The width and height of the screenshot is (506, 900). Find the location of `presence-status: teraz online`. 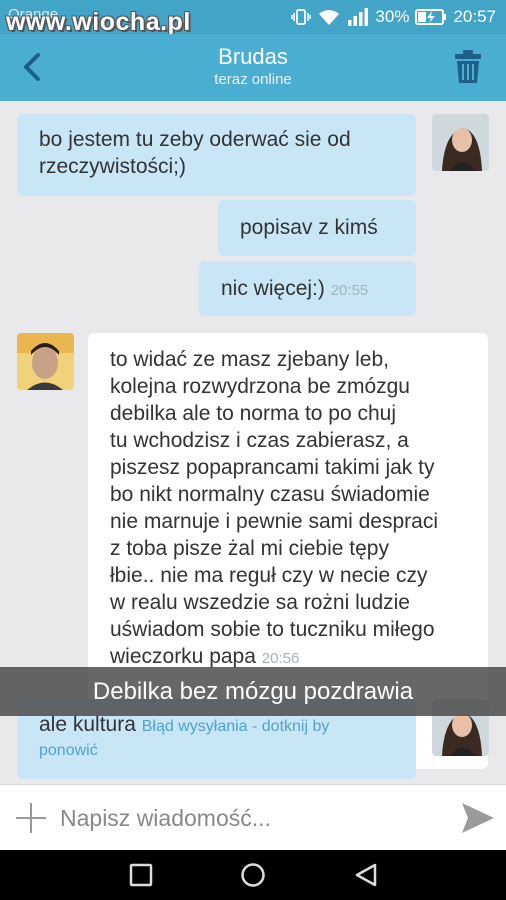

presence-status: teraz online is located at coordinates (253, 79).